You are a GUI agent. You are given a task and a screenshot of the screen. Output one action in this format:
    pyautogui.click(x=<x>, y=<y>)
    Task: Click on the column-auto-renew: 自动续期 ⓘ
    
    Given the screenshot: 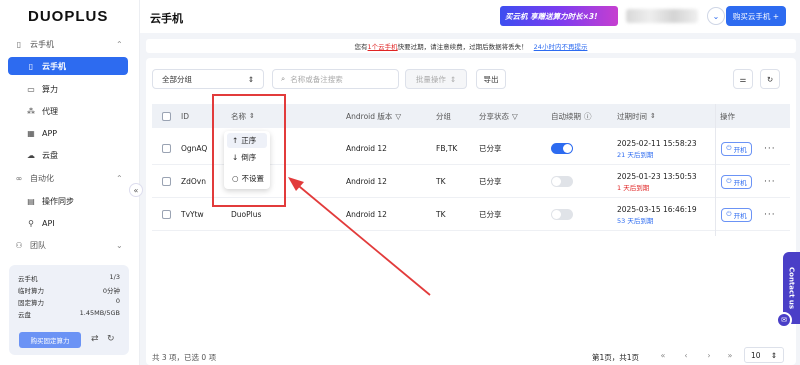 What is the action you would take?
    pyautogui.click(x=571, y=116)
    